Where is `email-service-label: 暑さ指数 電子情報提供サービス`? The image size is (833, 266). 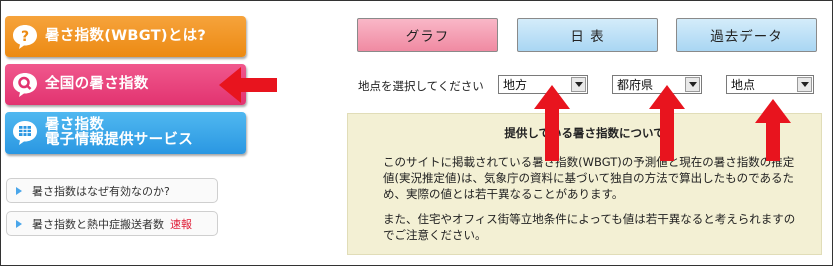 email-service-label: 暑さ指数 電子情報提供サービス is located at coordinates (119, 133).